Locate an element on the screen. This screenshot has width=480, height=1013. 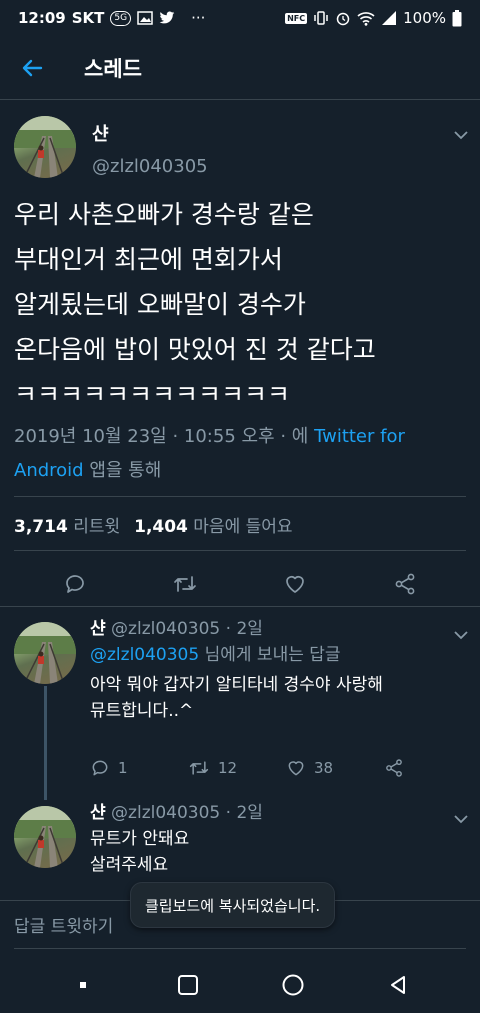
replying-to: @zlzl040305 님에게 보내는 답글 is located at coordinates (270, 655).